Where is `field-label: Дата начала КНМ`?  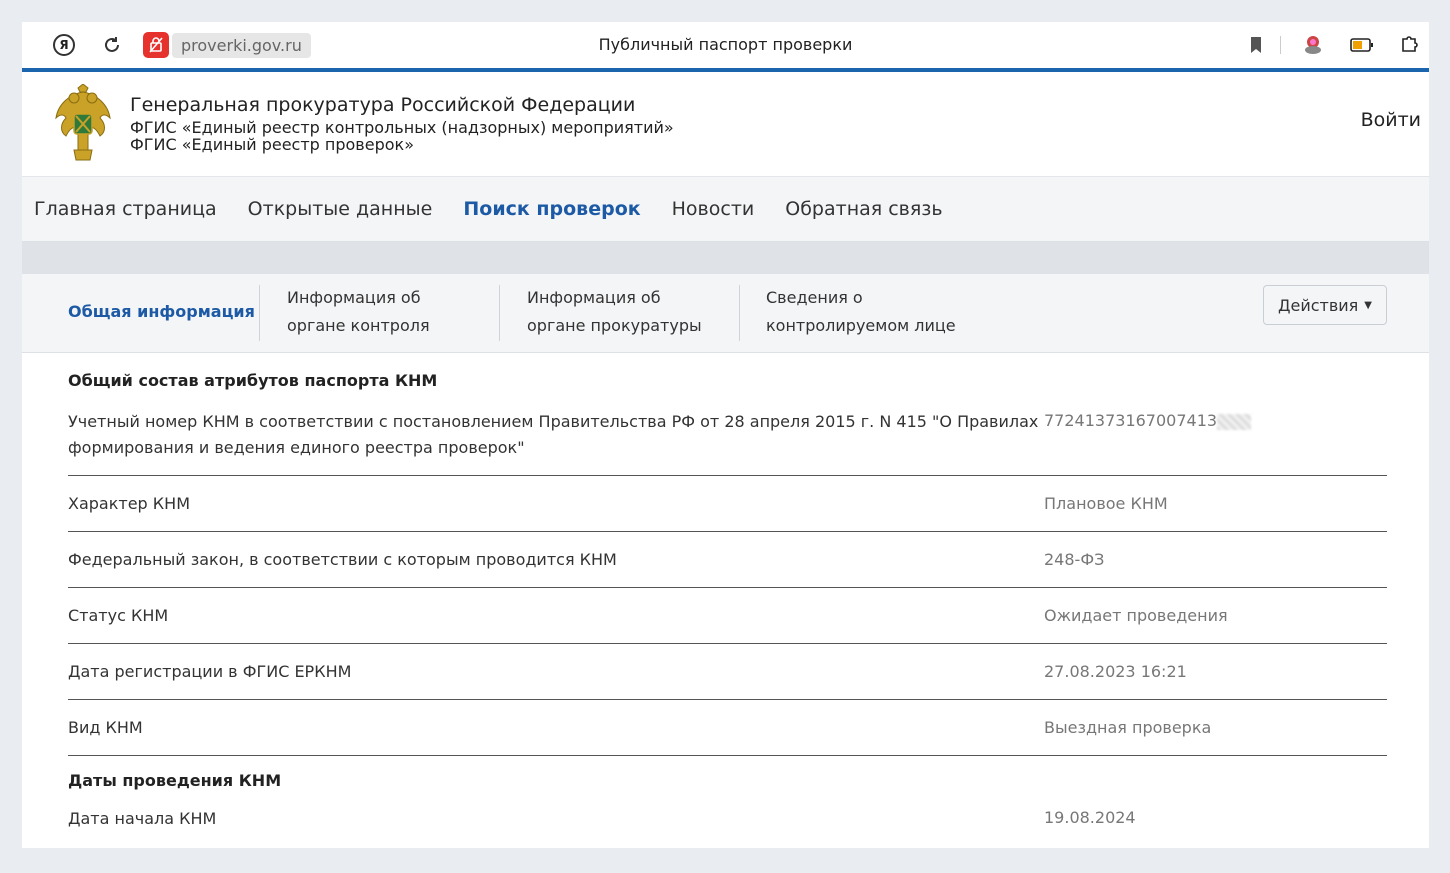
field-label: Дата начала КНМ is located at coordinates (142, 818).